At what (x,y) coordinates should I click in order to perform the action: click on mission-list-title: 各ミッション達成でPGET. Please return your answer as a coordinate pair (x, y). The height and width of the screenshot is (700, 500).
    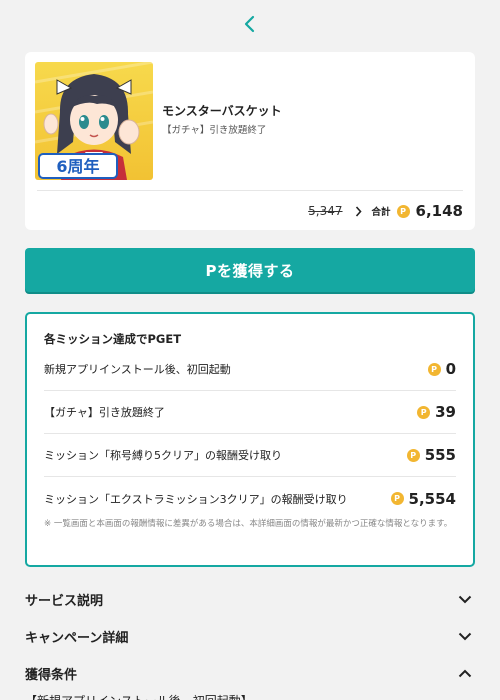
    Looking at the image, I should click on (113, 339).